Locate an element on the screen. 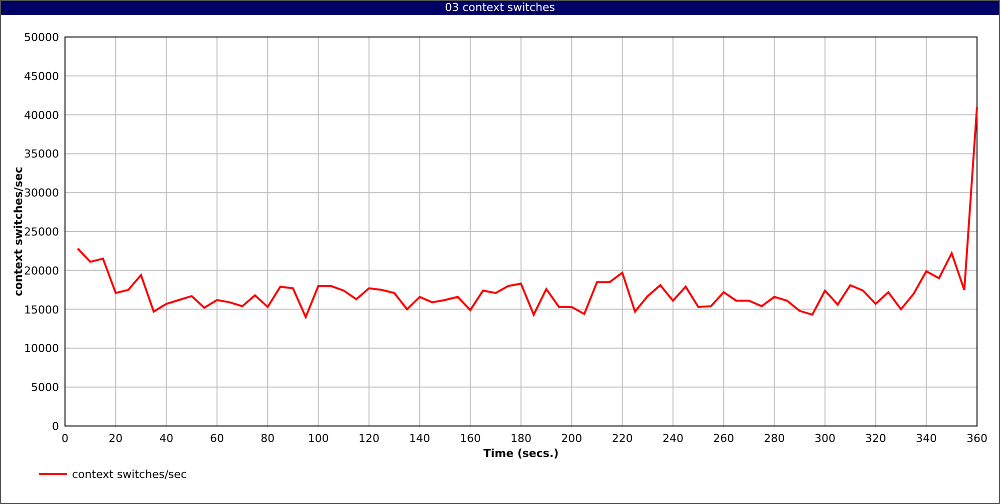 The image size is (1000, 504). x-tick-label: 60 is located at coordinates (217, 438).